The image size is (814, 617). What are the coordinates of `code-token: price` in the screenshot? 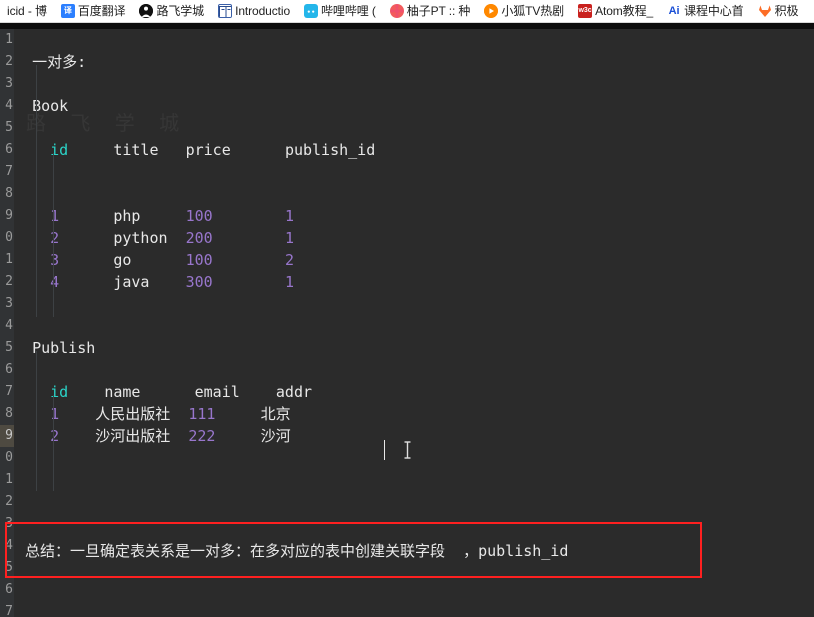 It's located at (208, 150).